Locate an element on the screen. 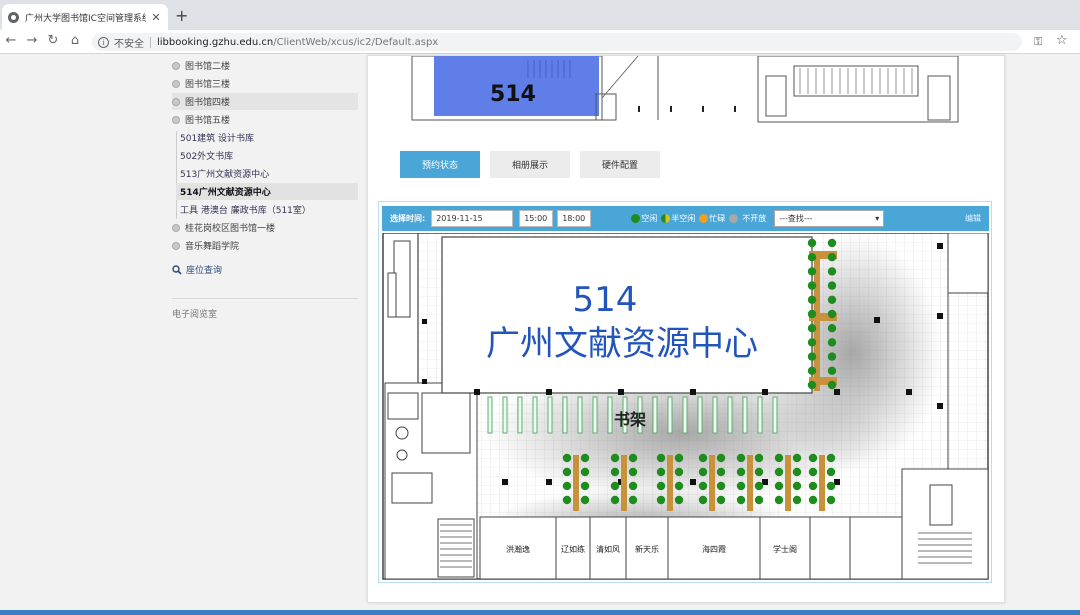  sidebar-subitem-502: 502外文书库 is located at coordinates (267, 155).